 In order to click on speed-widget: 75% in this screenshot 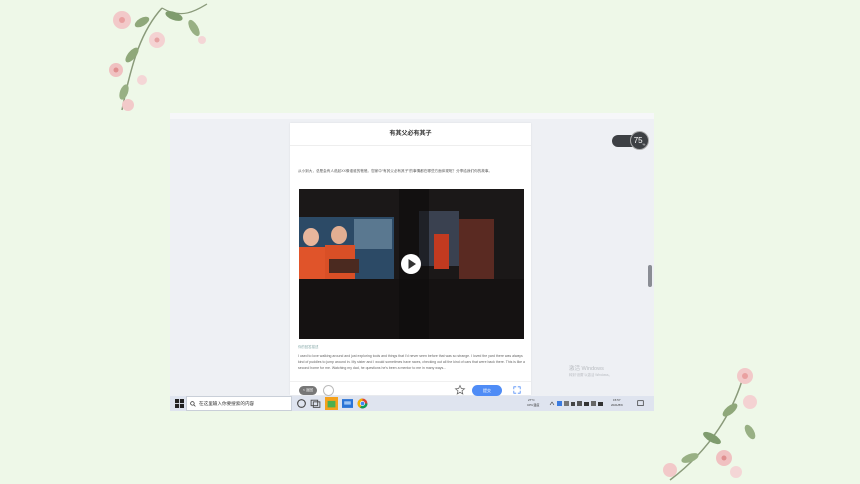, I will do `click(632, 140)`.